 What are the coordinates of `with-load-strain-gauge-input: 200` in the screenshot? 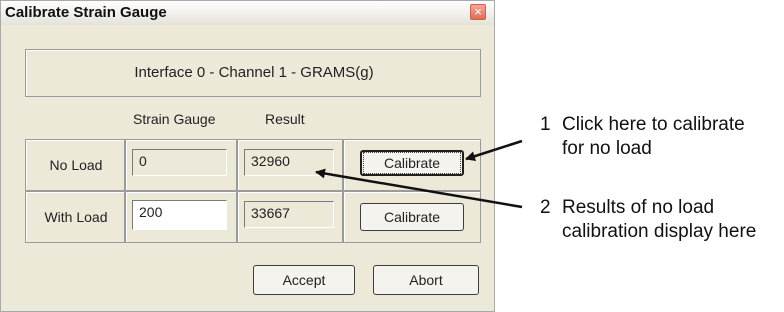 It's located at (179, 215).